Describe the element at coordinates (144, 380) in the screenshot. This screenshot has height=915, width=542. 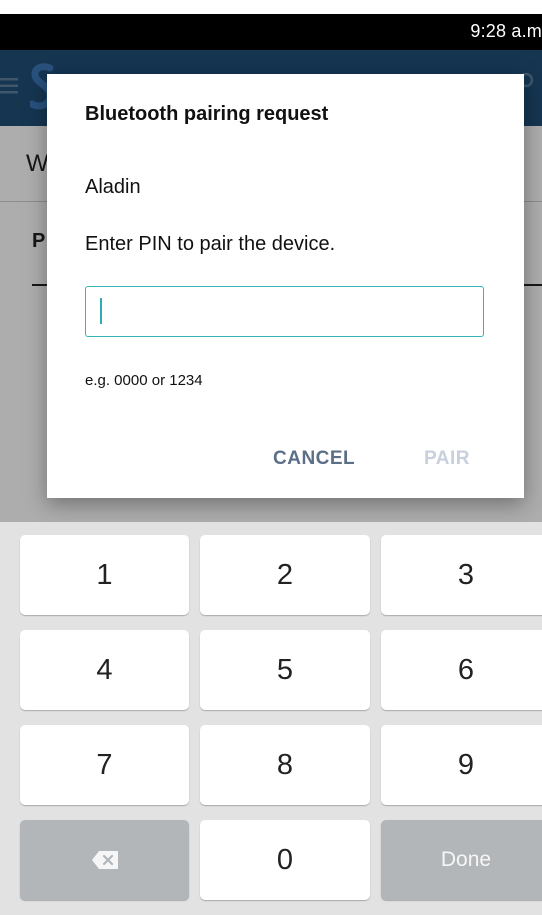
I see `pin-hint: e.g. 0000 or 1234` at that location.